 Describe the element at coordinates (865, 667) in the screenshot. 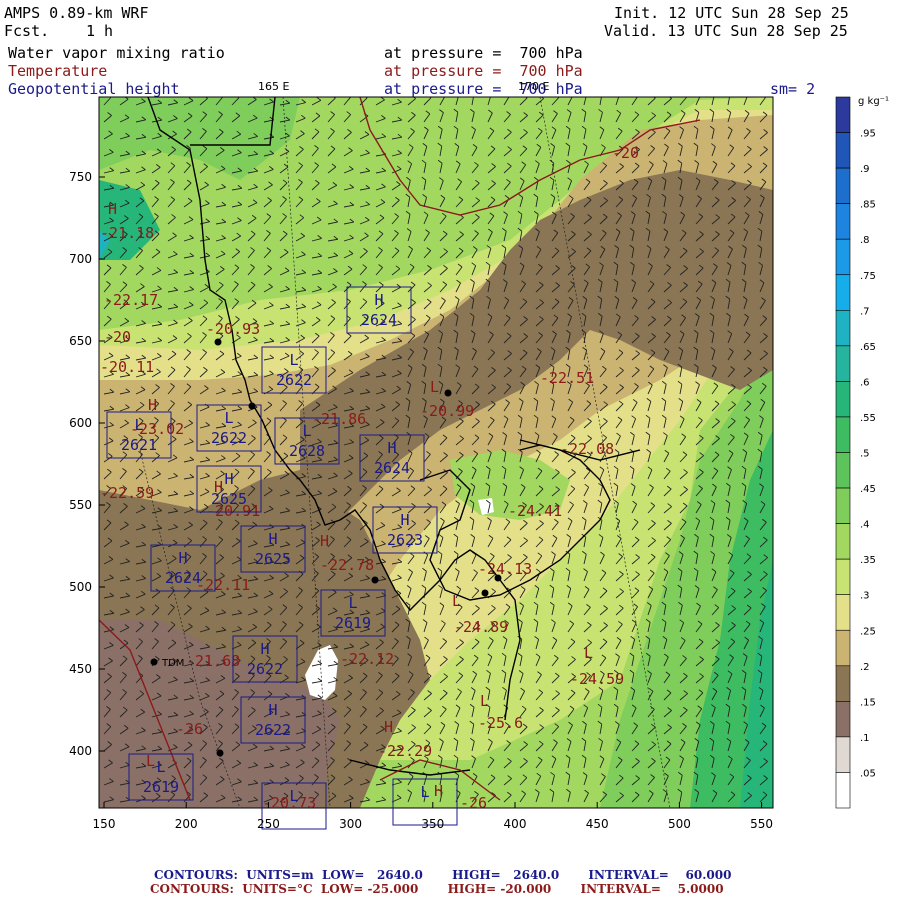

I see `colorbar-label: .2` at that location.